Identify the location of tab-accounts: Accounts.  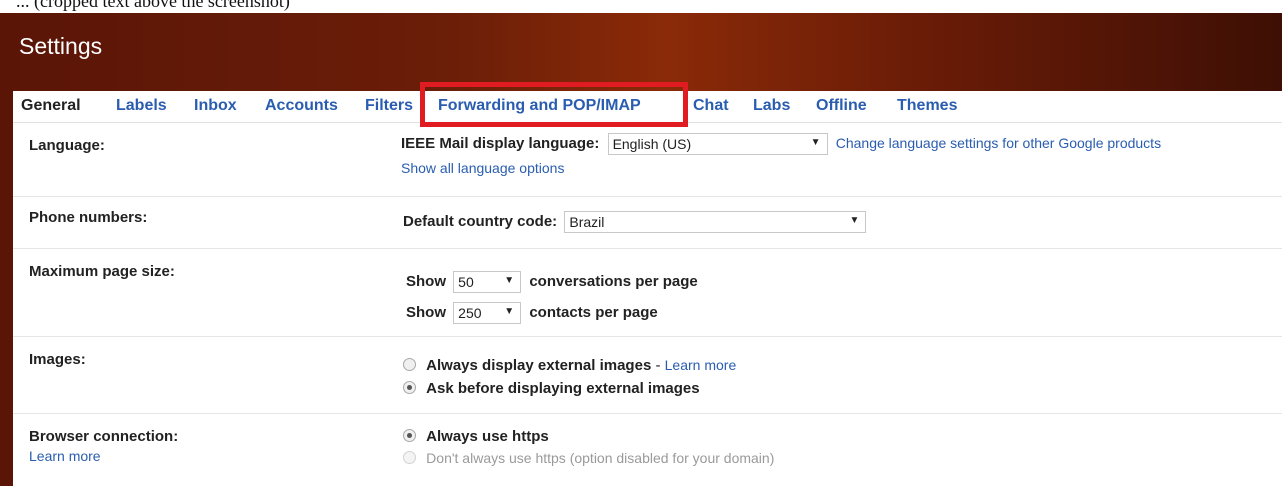
(301, 106).